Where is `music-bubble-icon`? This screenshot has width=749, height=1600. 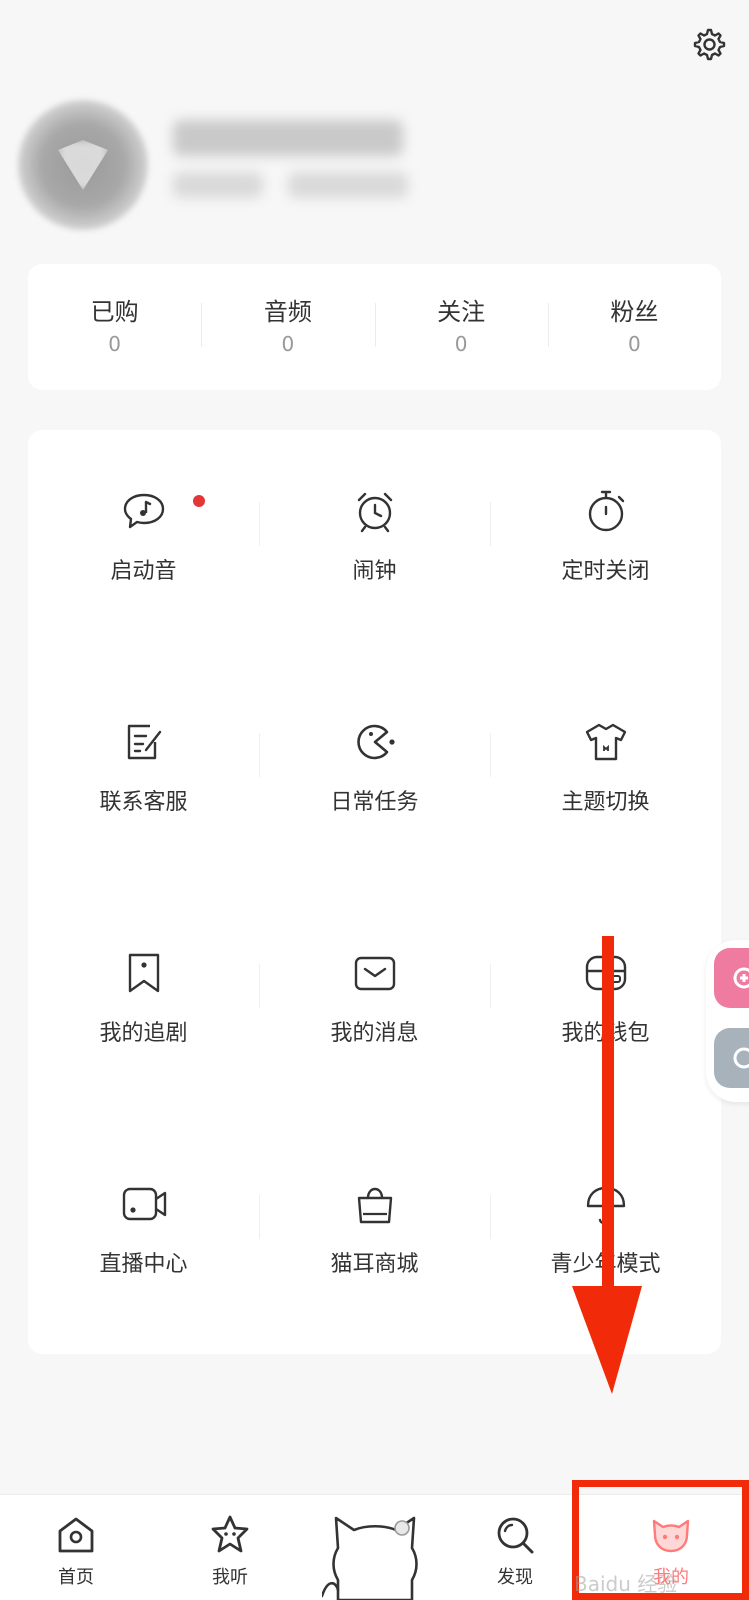
music-bubble-icon is located at coordinates (143, 510).